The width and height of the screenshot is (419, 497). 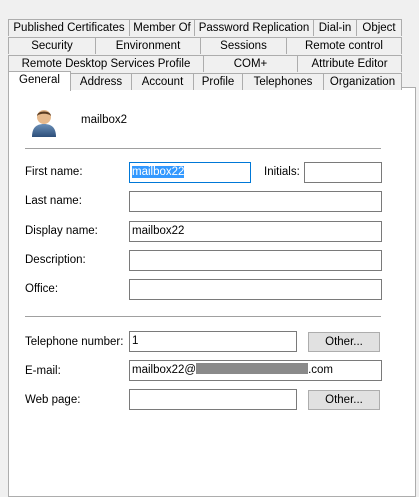 I want to click on tab-published-certificates: Published Certificates, so click(x=69, y=27).